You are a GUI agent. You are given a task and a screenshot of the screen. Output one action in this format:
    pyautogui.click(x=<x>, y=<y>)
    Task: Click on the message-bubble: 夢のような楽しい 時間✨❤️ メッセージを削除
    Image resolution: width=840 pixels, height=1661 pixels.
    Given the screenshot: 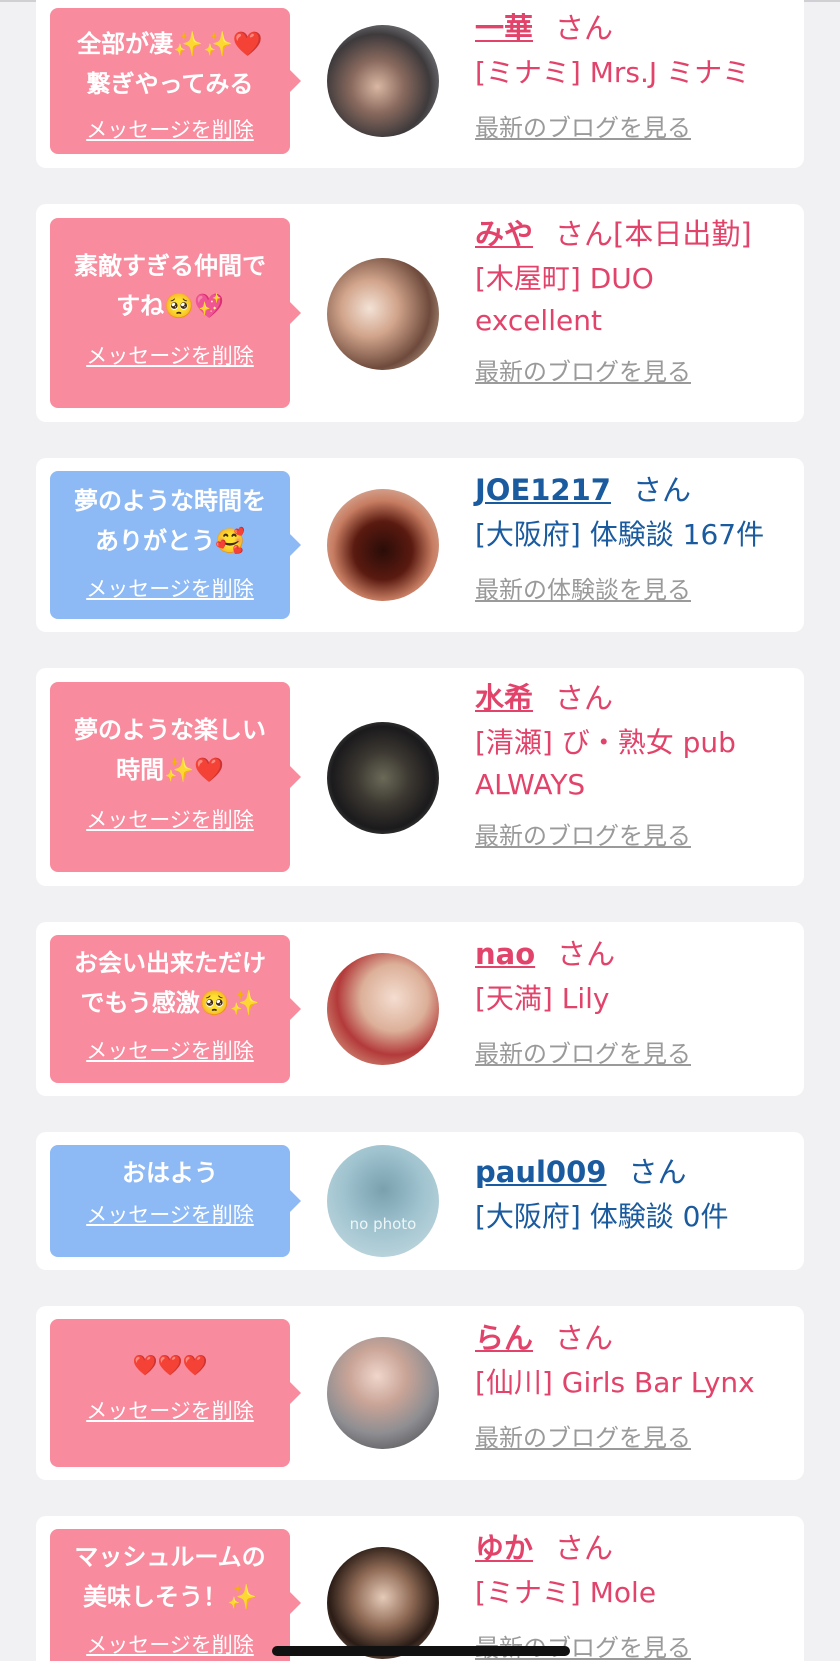 What is the action you would take?
    pyautogui.click(x=175, y=777)
    